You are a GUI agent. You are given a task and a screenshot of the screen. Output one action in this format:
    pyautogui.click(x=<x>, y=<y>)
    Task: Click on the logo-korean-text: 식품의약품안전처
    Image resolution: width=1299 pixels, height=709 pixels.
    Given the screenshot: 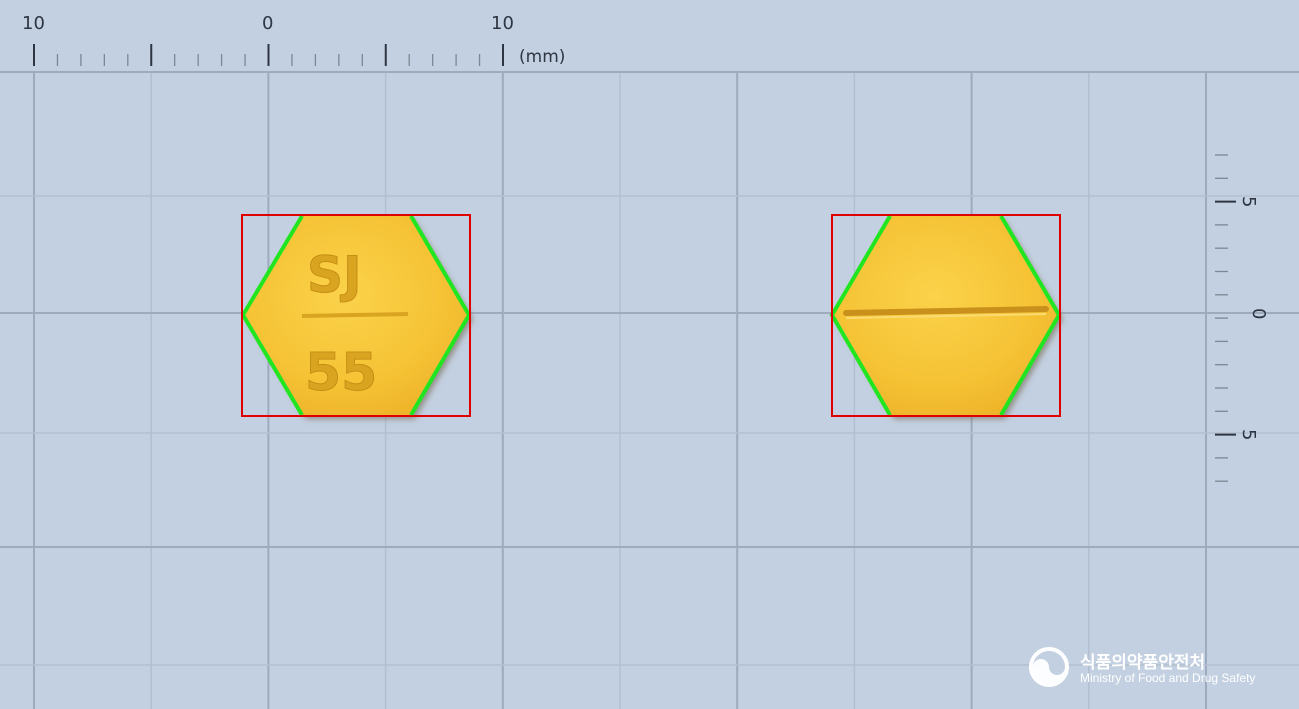 What is the action you would take?
    pyautogui.click(x=1143, y=663)
    